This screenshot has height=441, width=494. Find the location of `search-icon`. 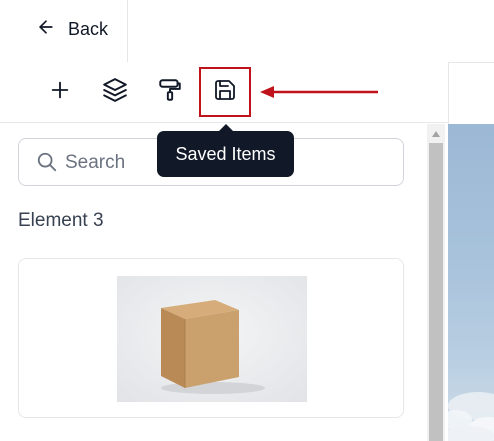

search-icon is located at coordinates (47, 164).